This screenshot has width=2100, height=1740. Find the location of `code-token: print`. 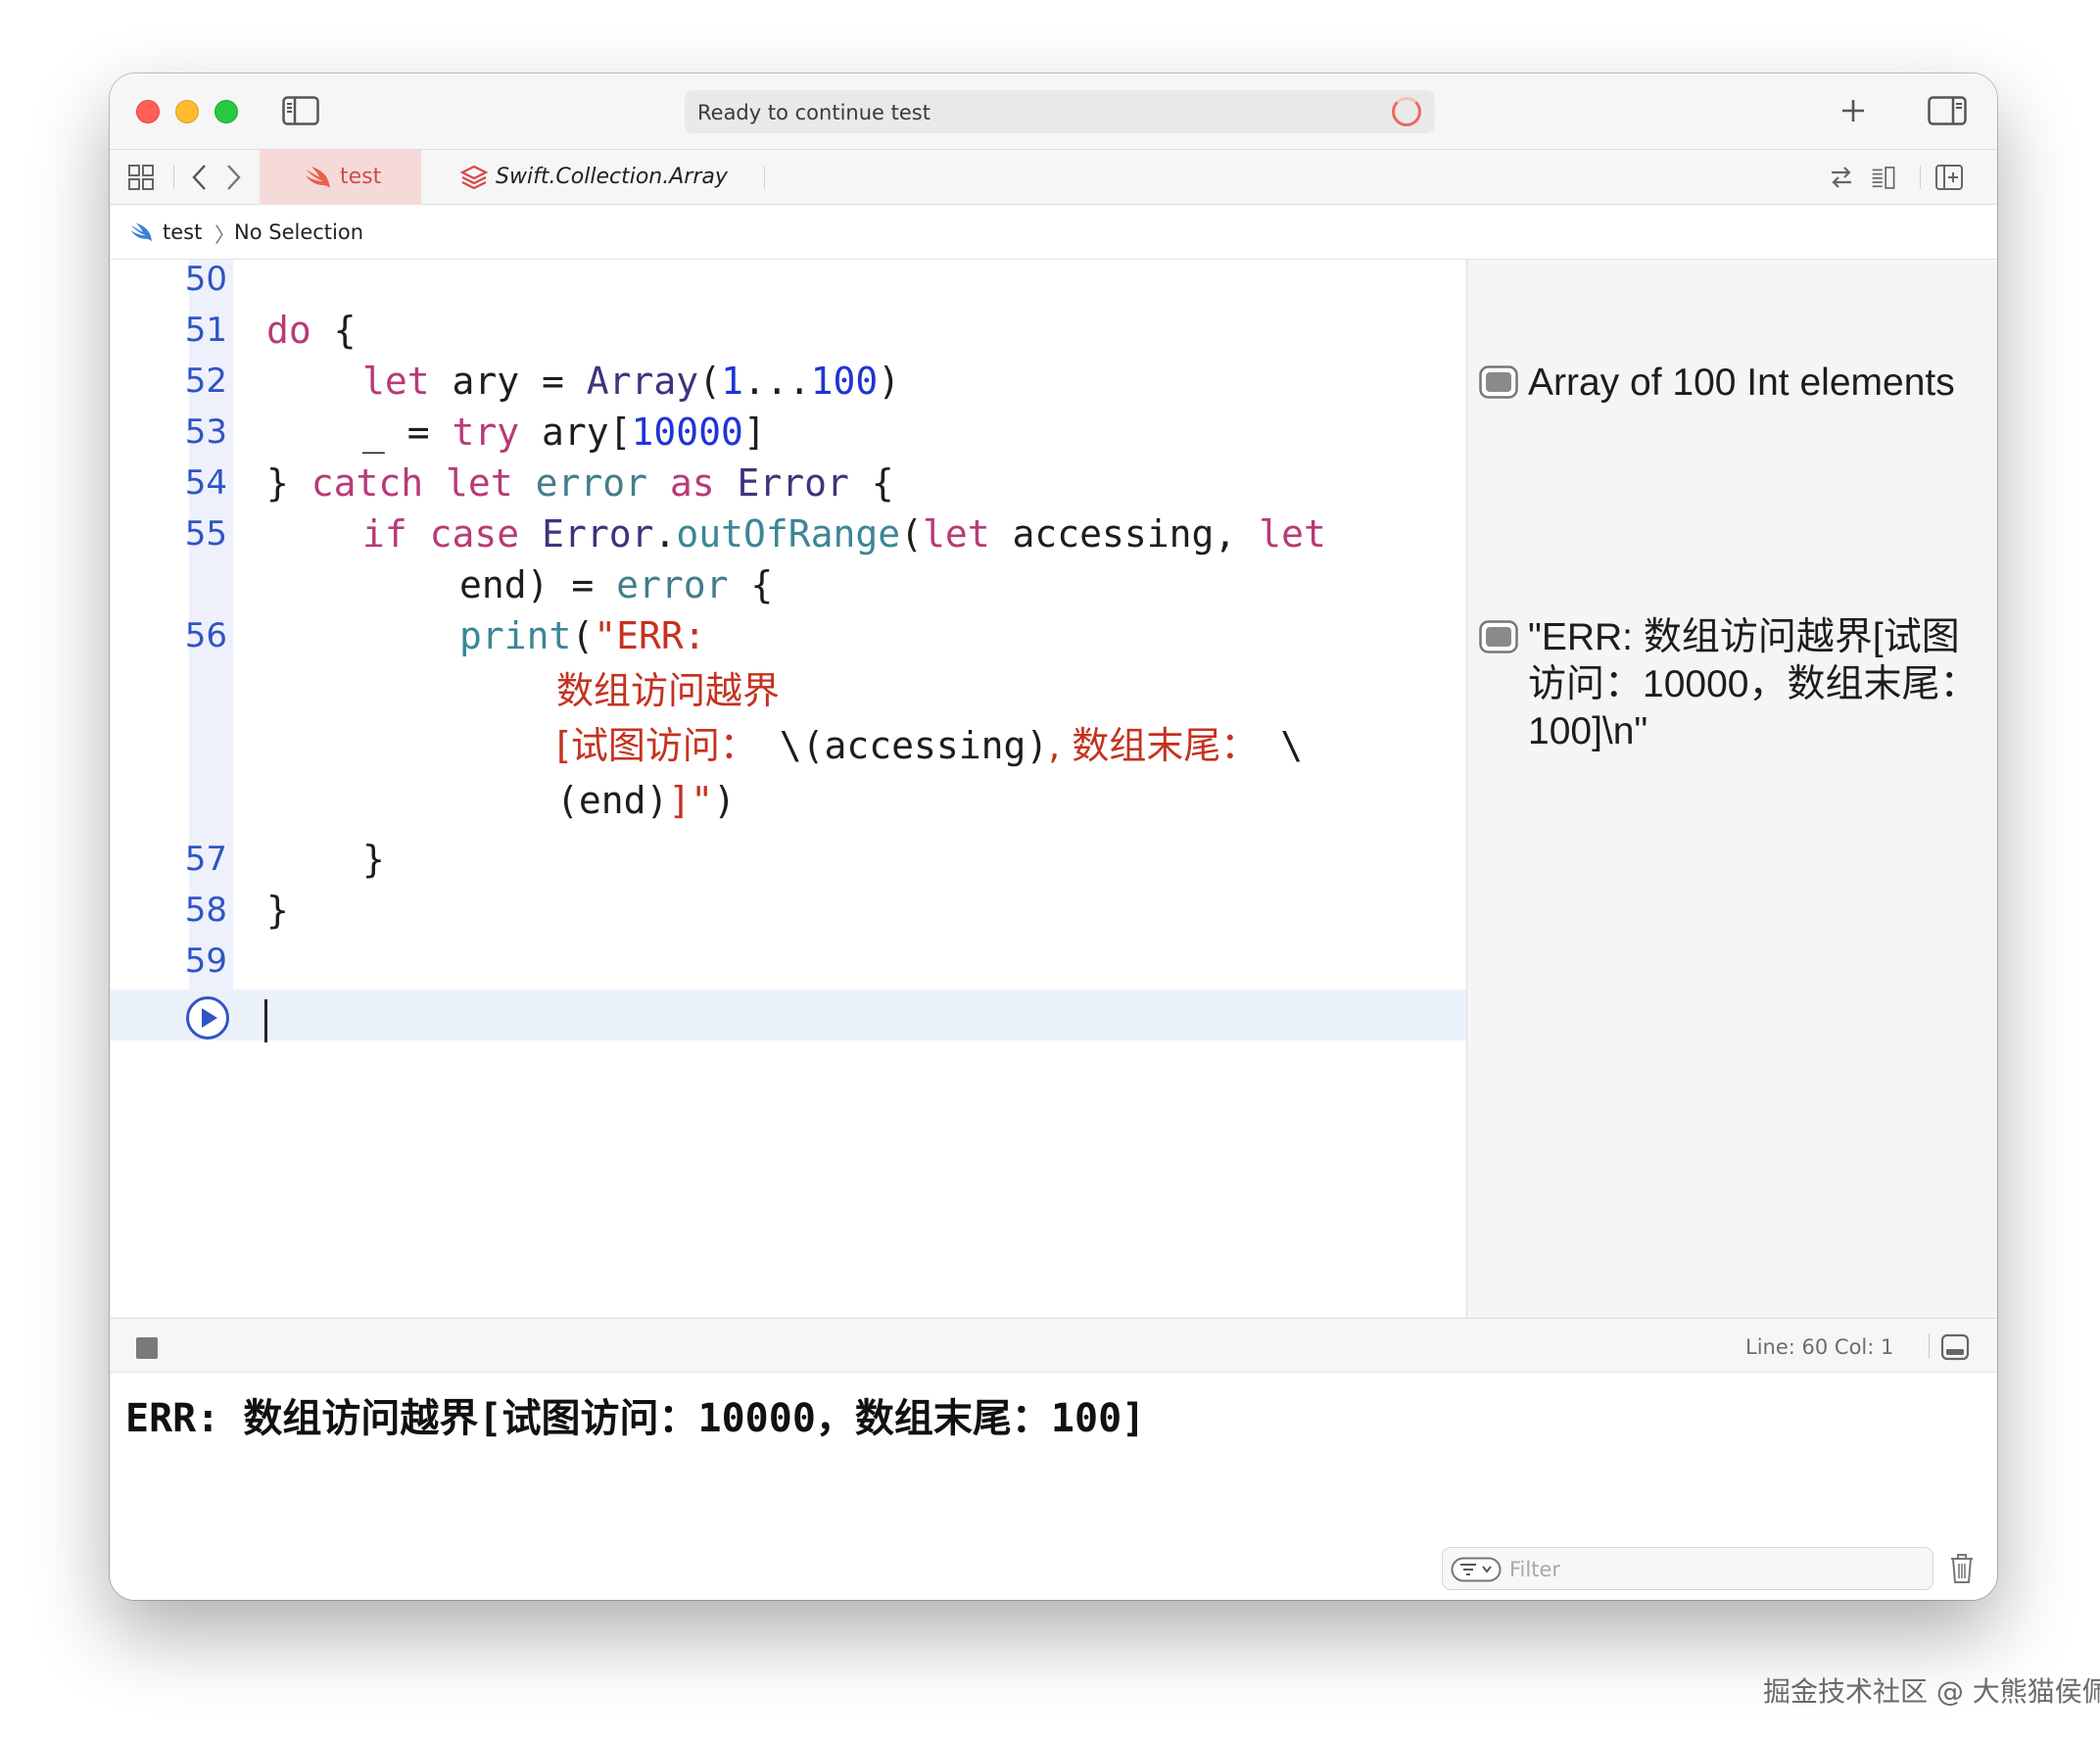

code-token: print is located at coordinates (516, 635).